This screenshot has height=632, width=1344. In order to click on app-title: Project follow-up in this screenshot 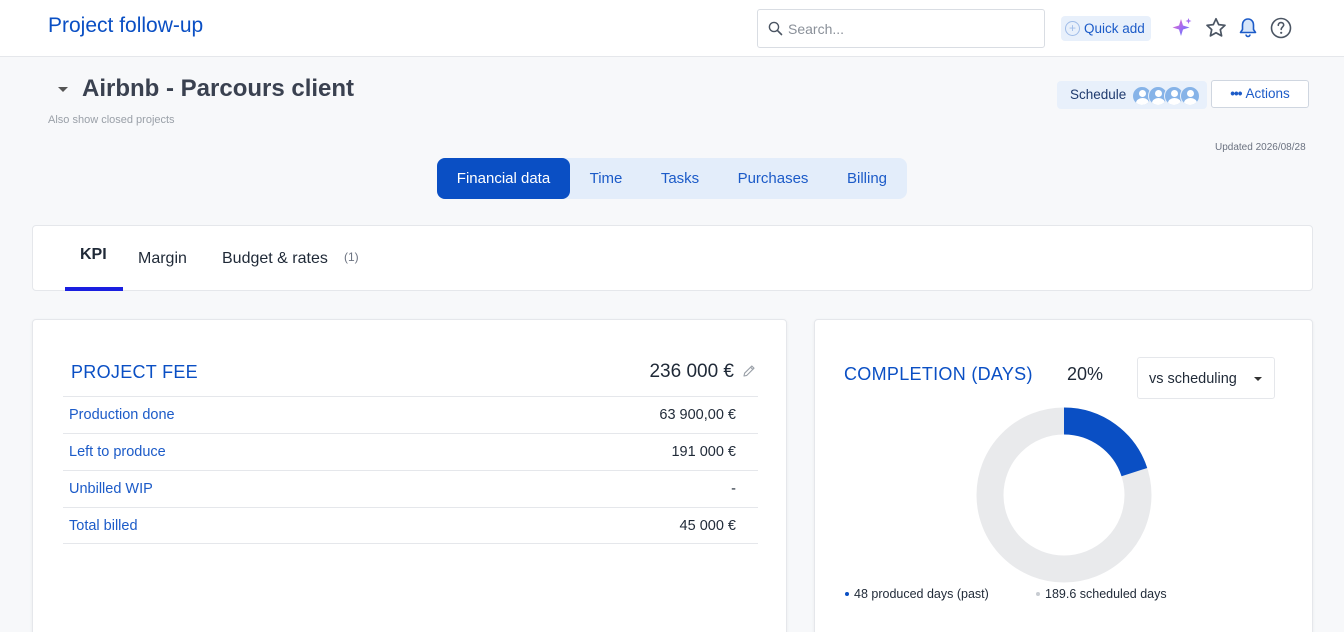, I will do `click(126, 25)`.